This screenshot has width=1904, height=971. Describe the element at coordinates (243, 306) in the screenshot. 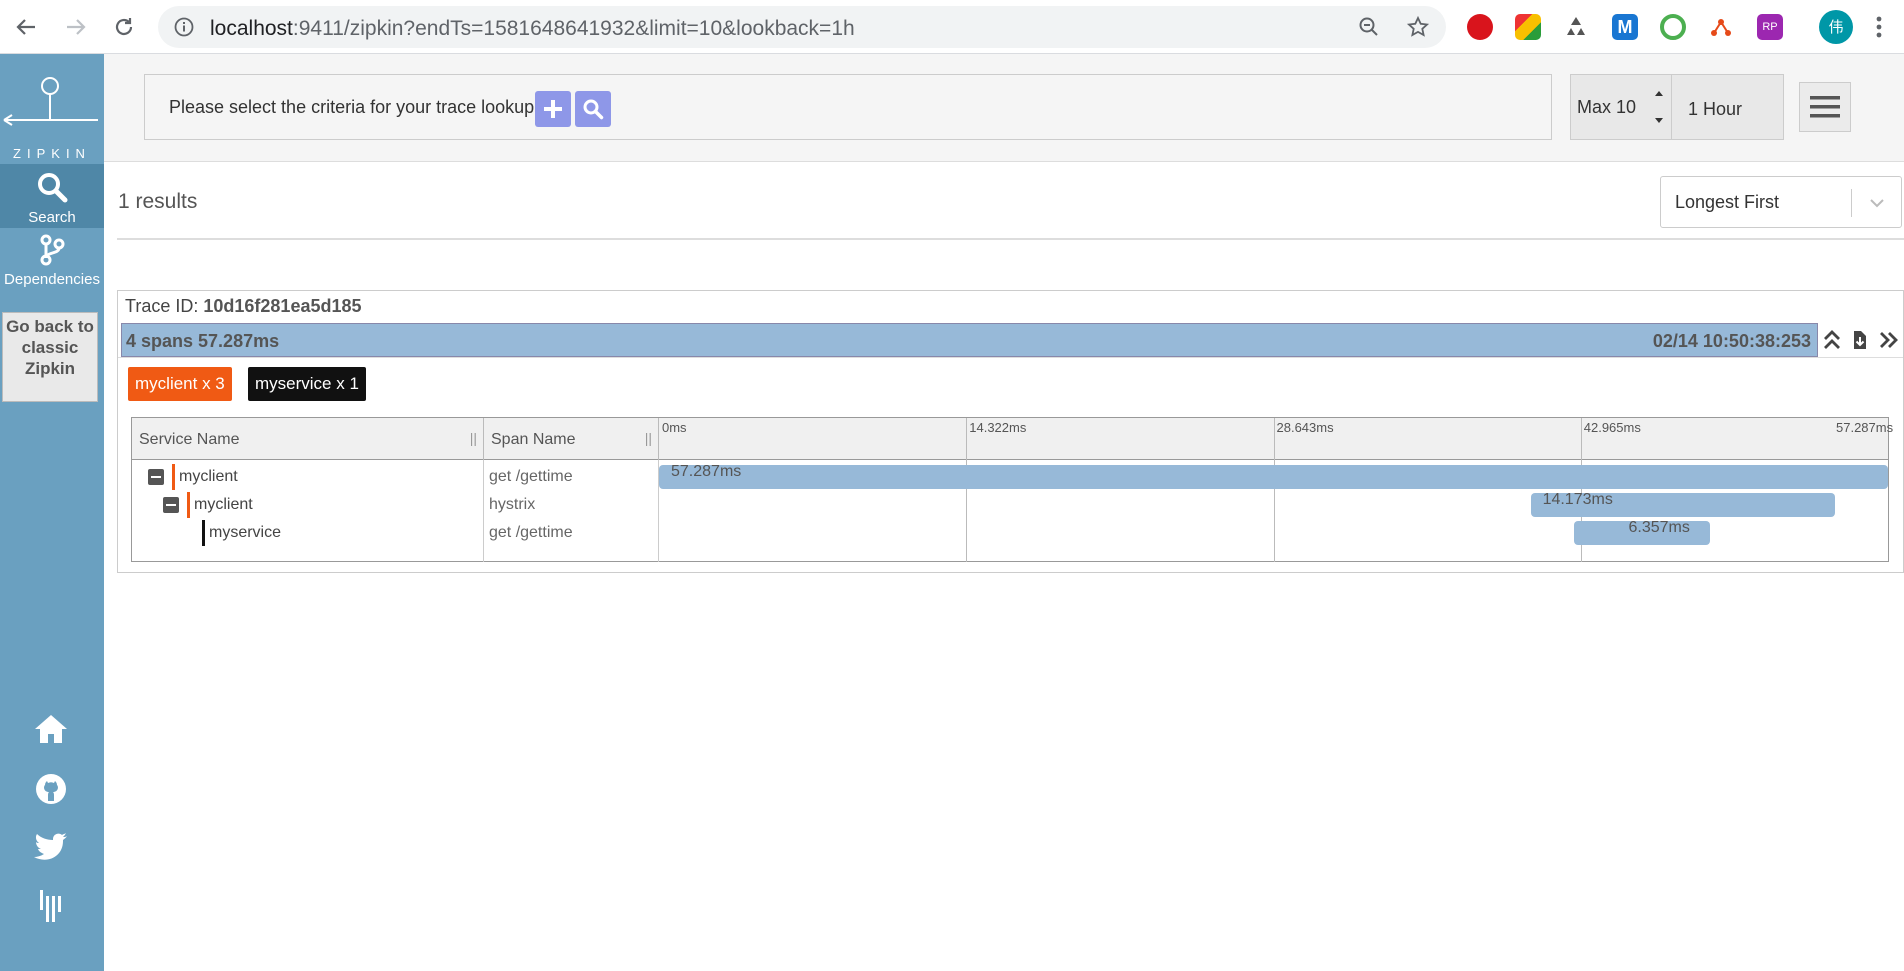

I see `trace-id: Trace ID: 10d16f281ea5d185` at that location.